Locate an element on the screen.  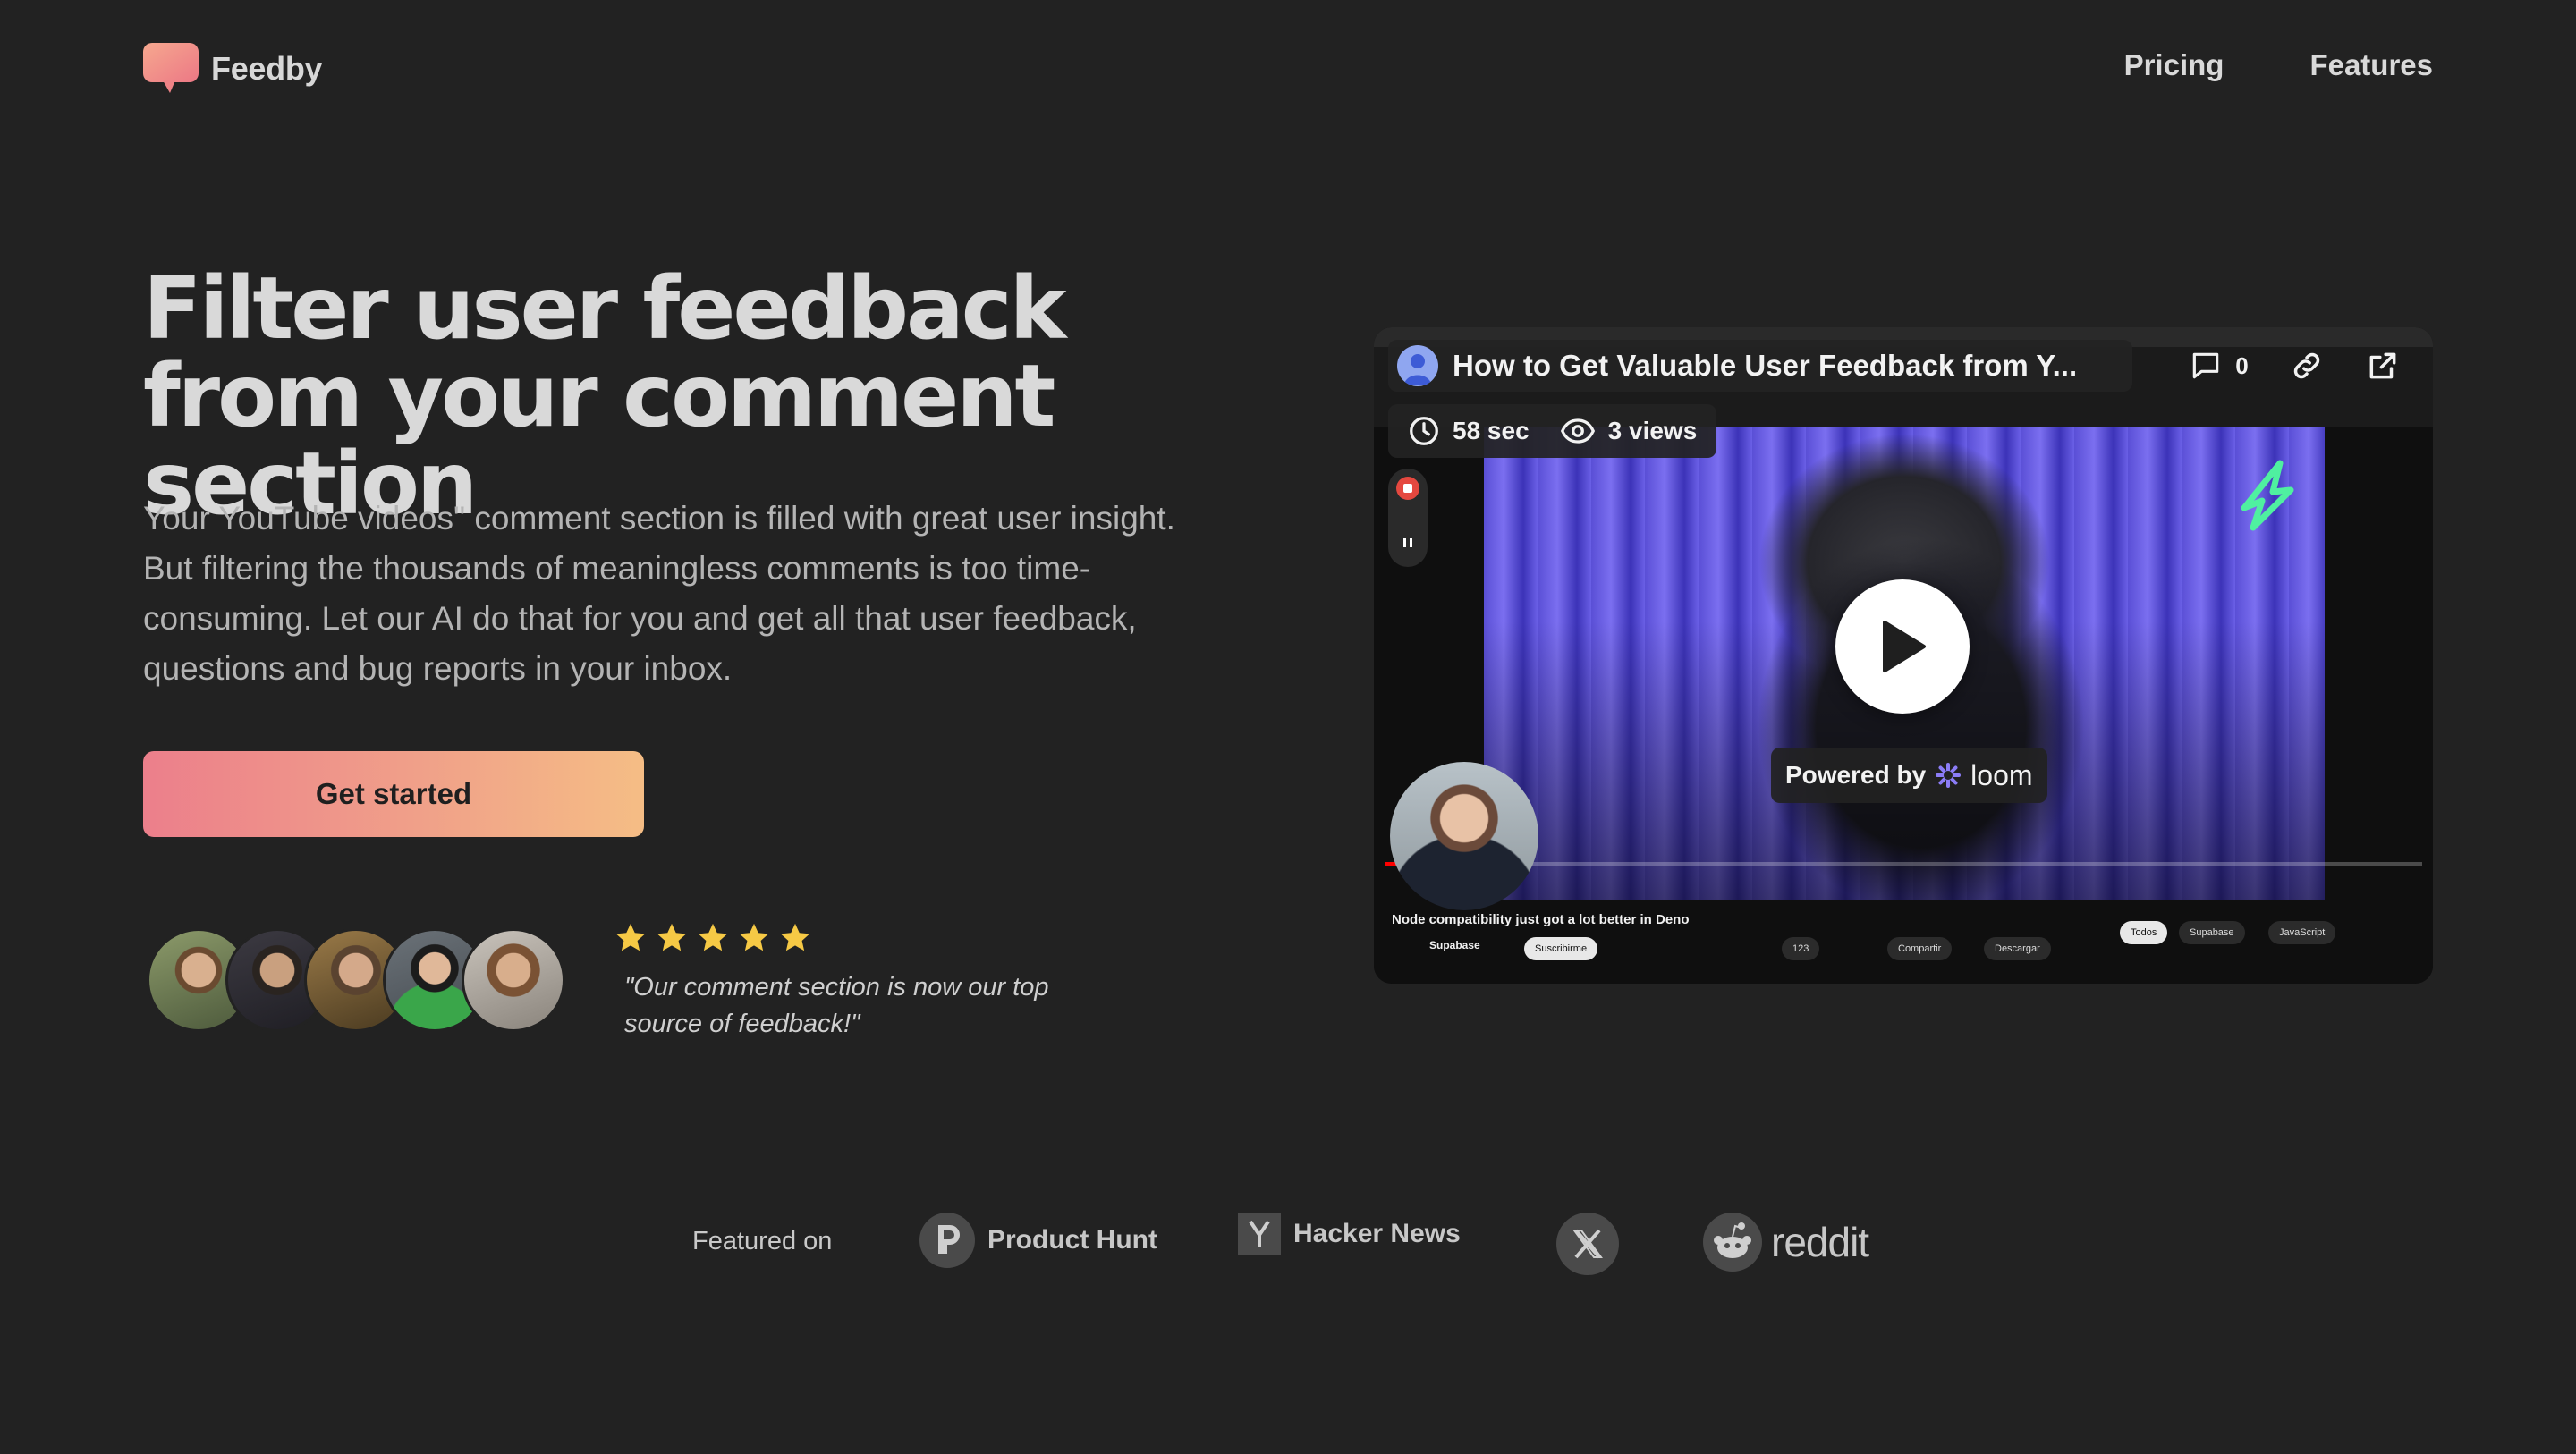
share-button: Compartir is located at coordinates (1920, 948).